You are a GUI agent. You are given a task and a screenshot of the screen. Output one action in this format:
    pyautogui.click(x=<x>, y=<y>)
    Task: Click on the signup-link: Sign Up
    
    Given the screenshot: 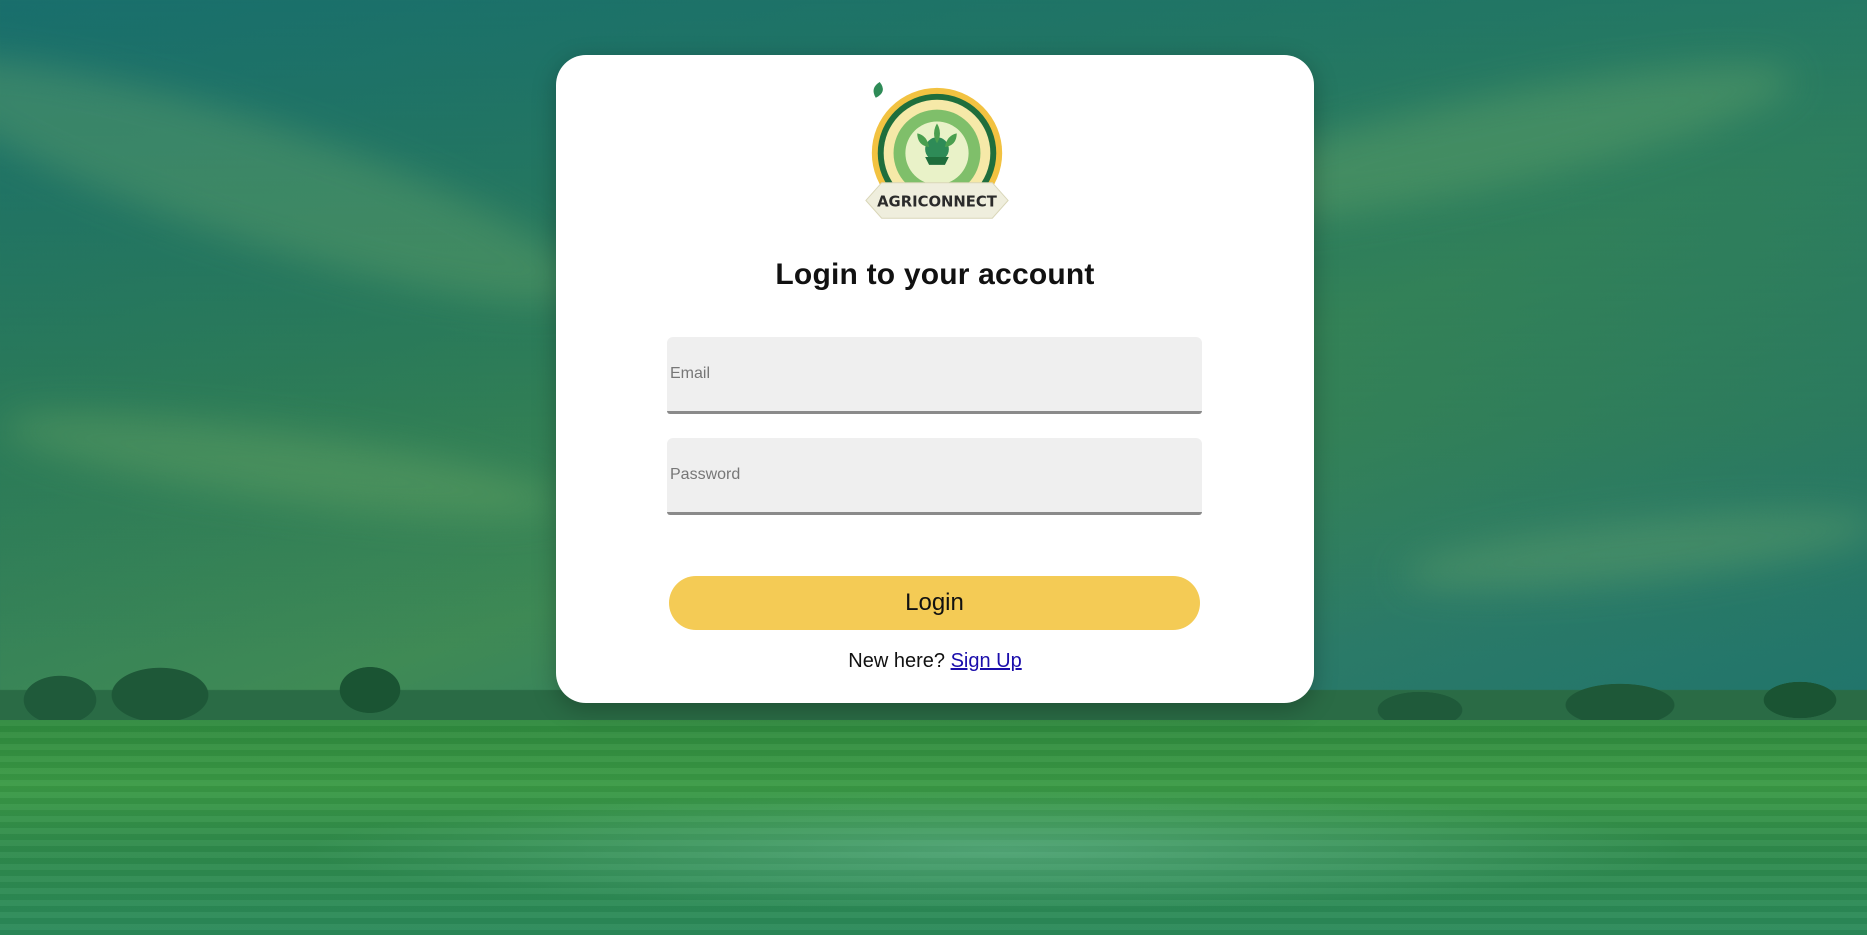 What is the action you would take?
    pyautogui.click(x=986, y=661)
    